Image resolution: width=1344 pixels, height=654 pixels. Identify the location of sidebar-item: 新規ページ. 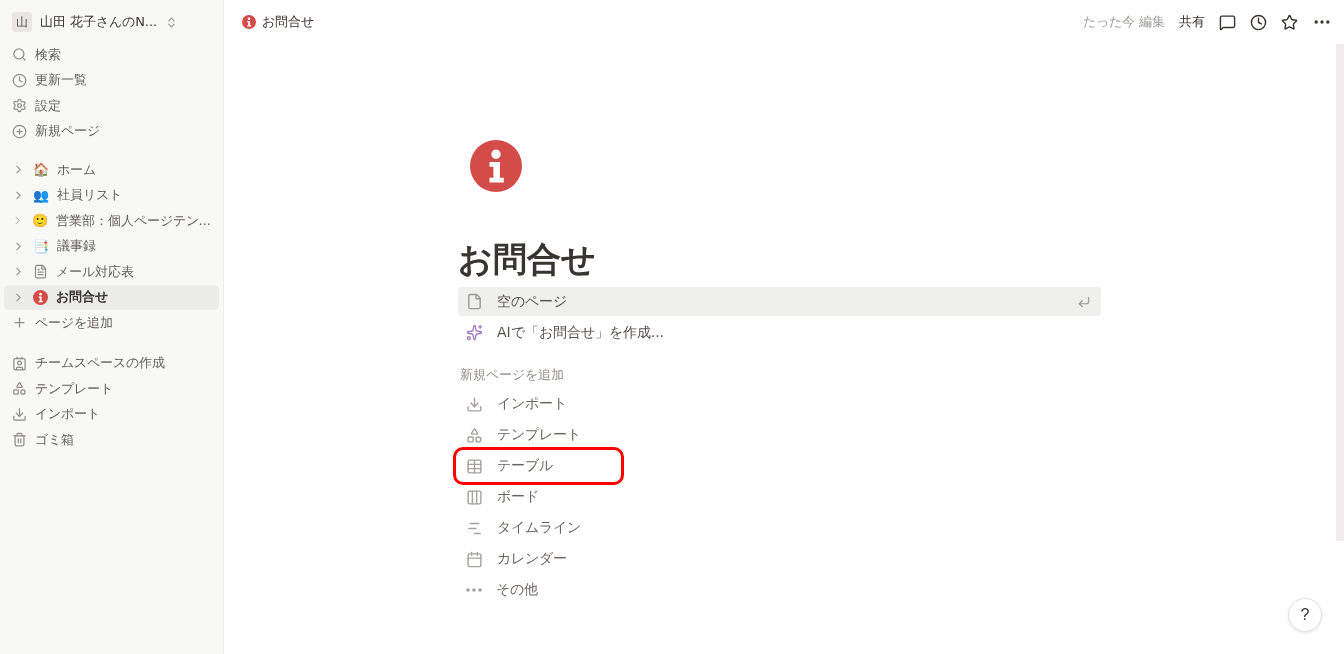
(111, 131).